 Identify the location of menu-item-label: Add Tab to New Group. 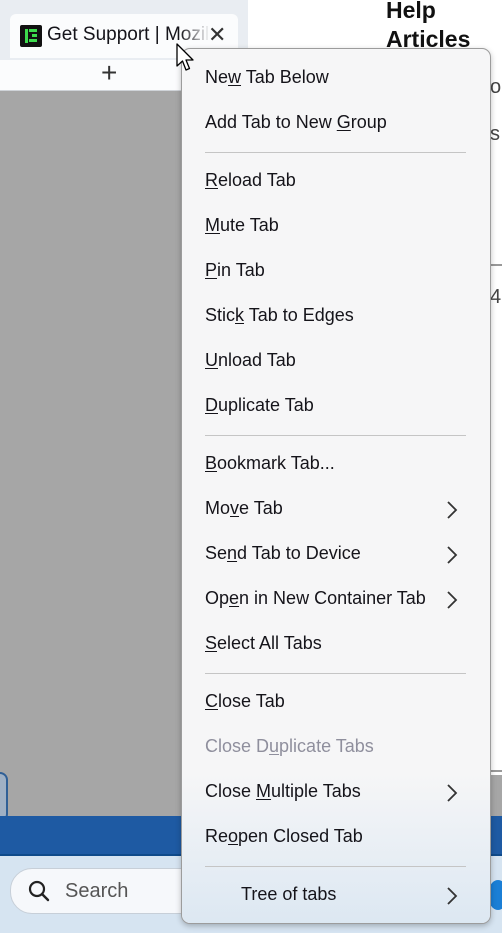
(296, 122).